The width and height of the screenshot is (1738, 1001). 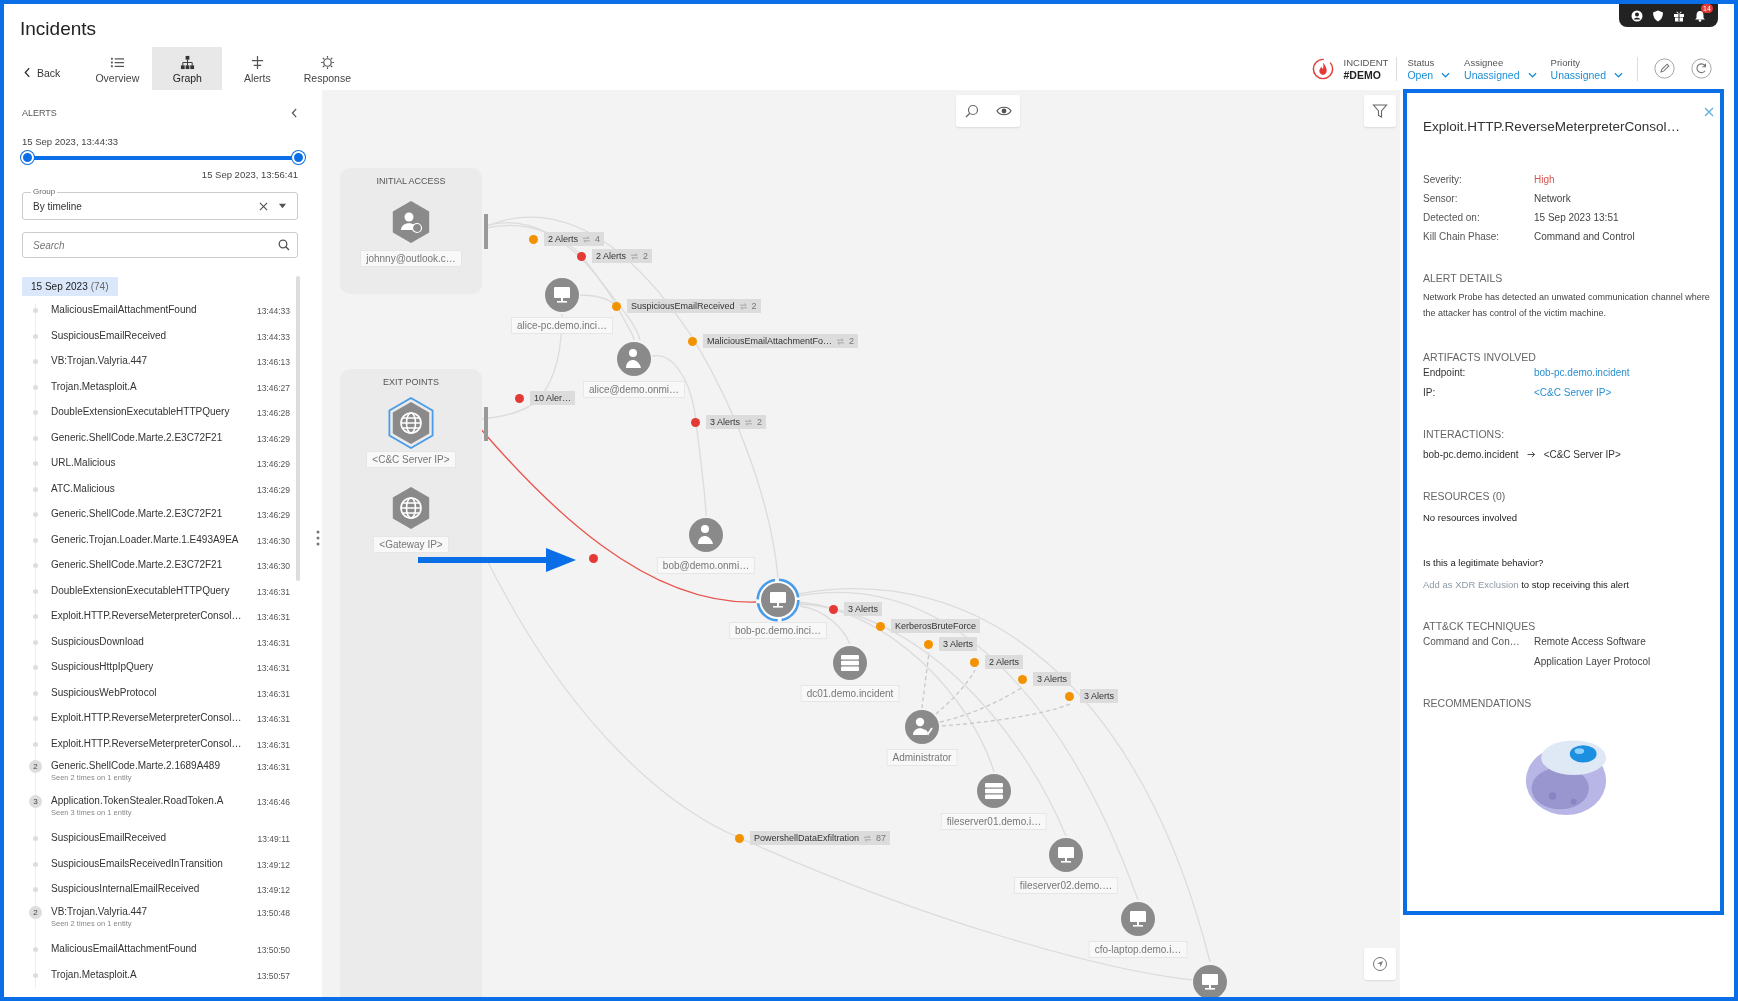 I want to click on field-dropdown: Open, so click(x=1429, y=74).